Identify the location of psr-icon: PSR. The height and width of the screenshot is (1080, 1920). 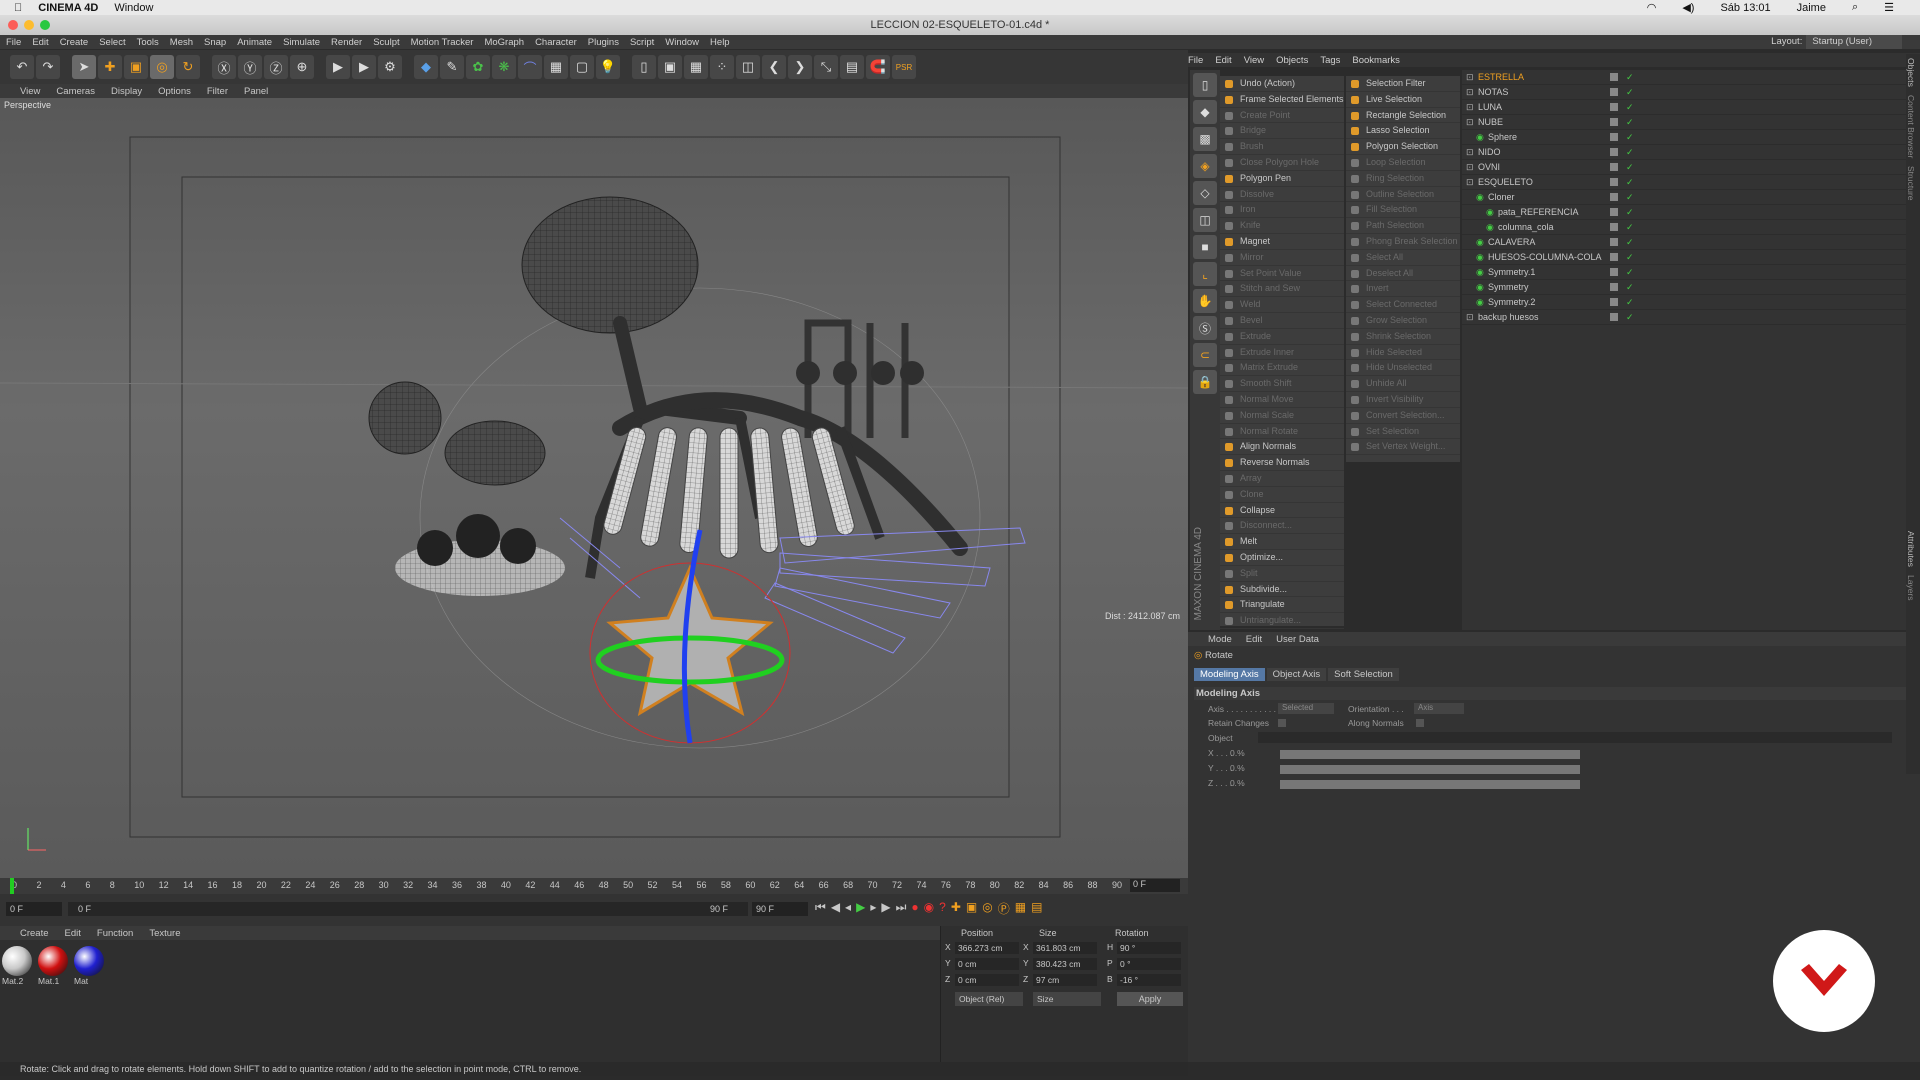
(904, 67).